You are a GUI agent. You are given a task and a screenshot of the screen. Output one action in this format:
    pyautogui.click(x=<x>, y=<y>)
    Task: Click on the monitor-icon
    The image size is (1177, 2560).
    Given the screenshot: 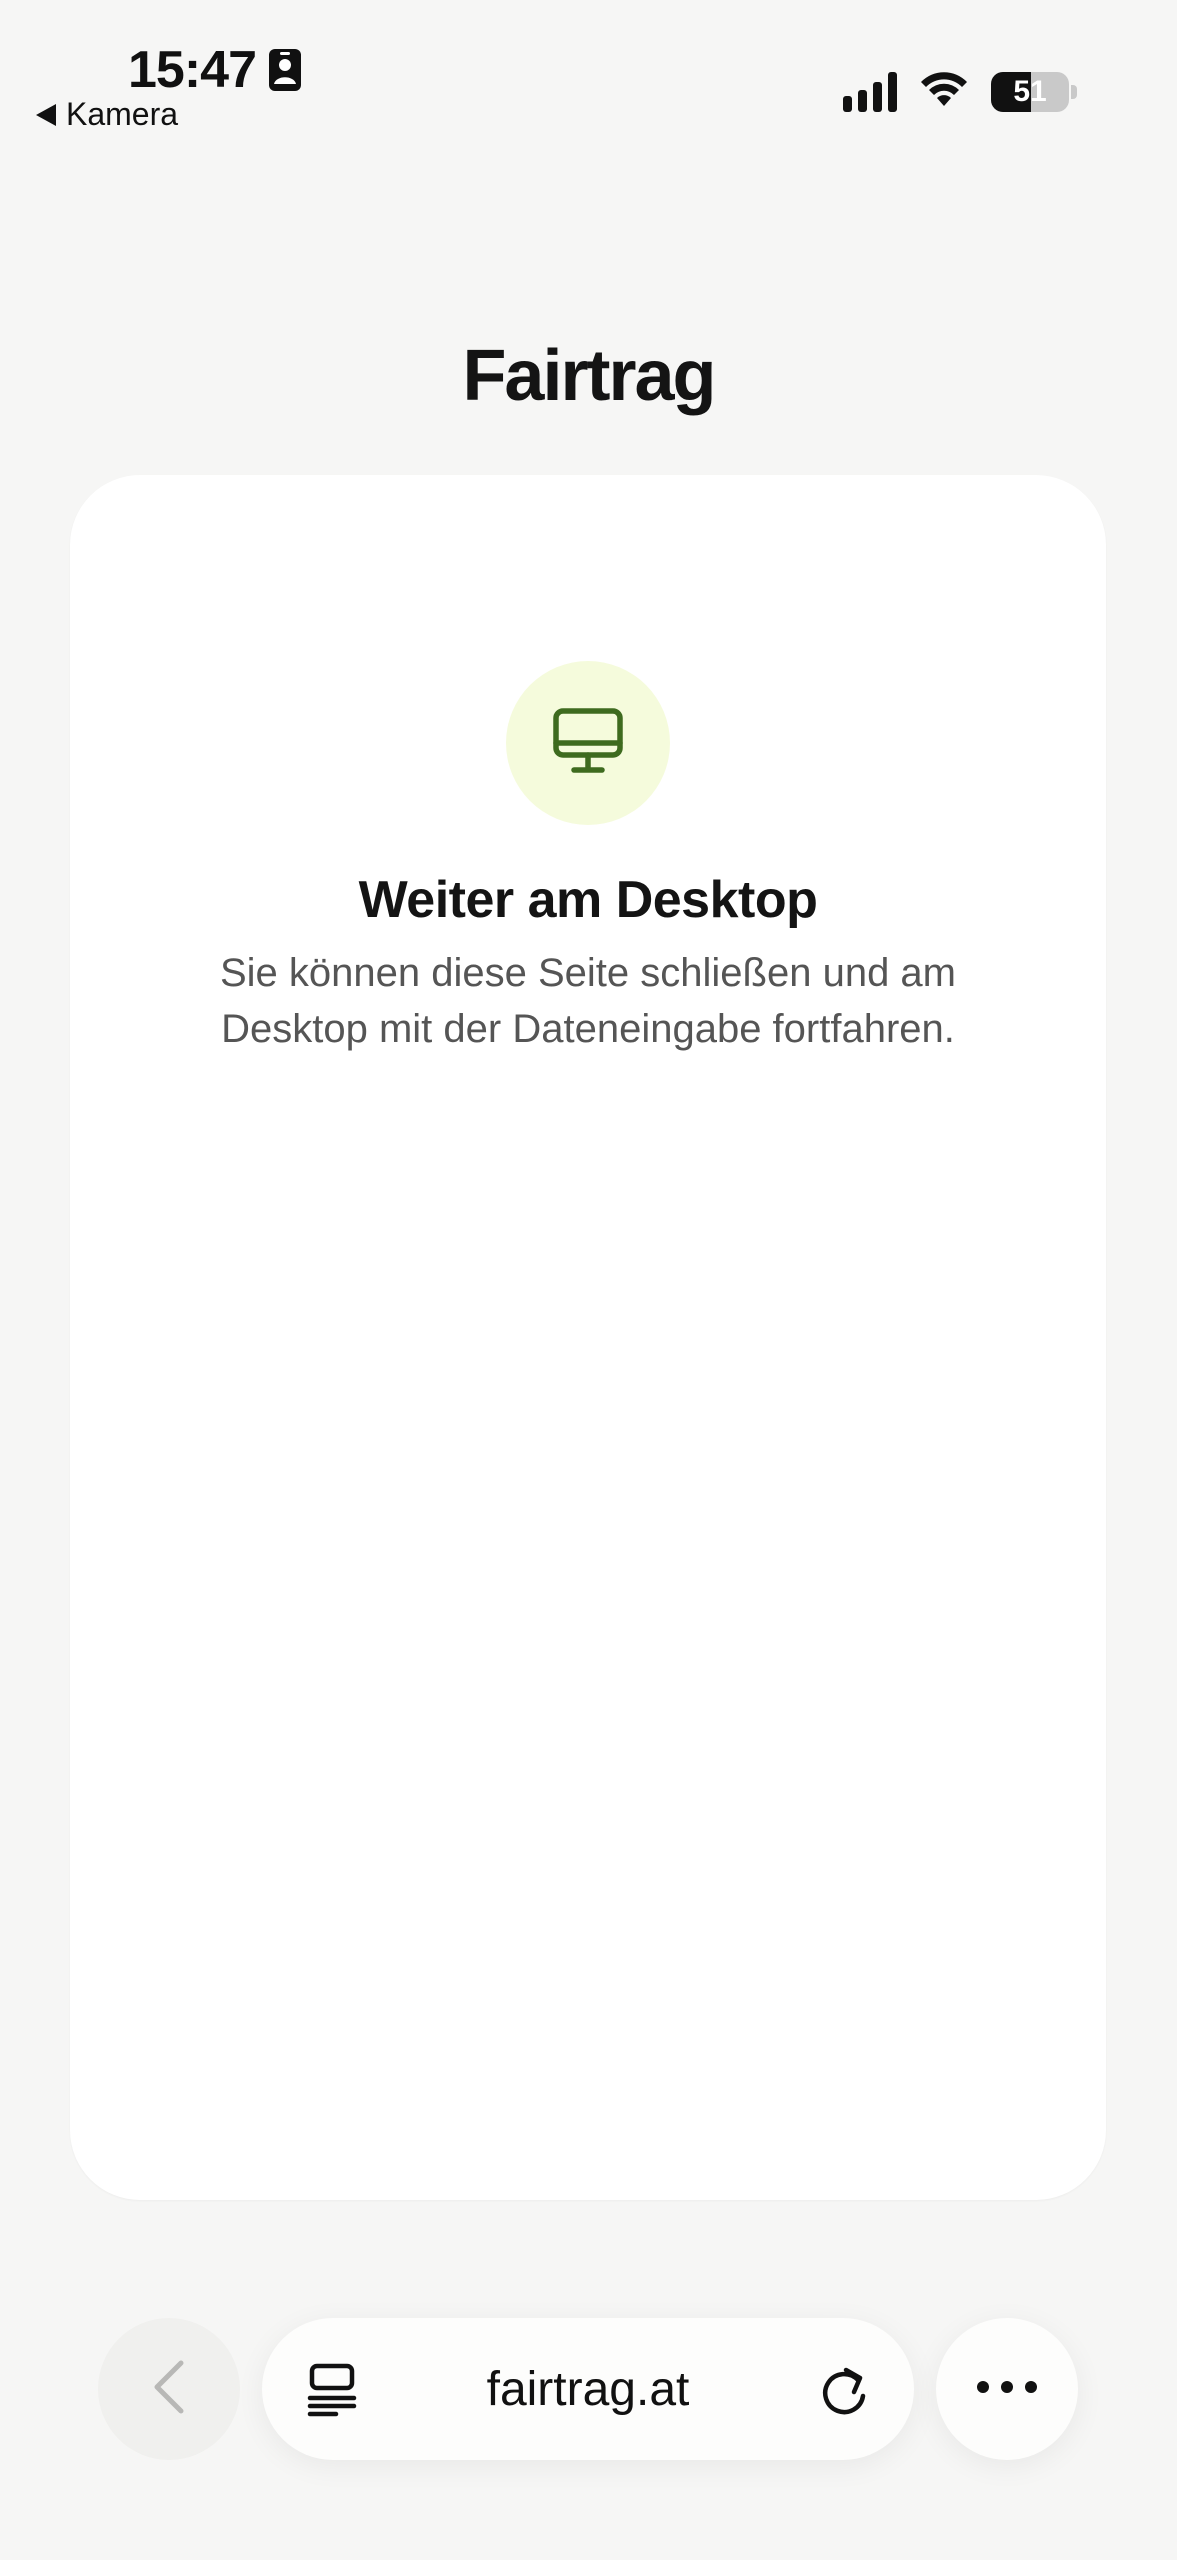 What is the action you would take?
    pyautogui.click(x=588, y=743)
    